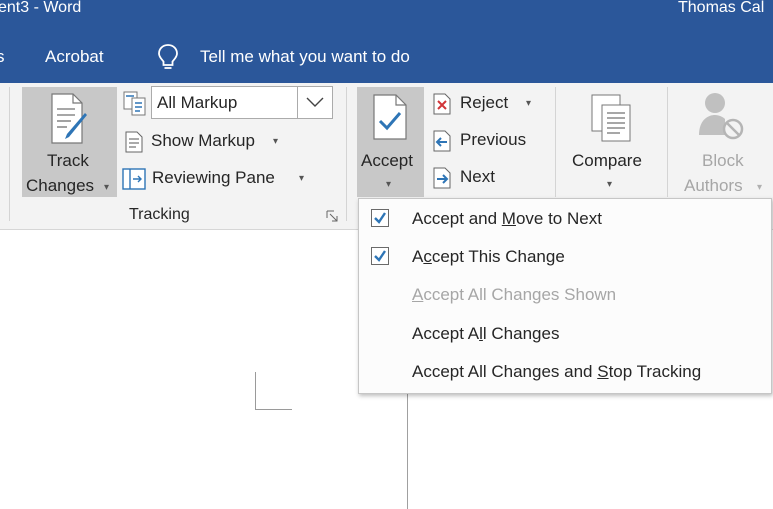 Image resolution: width=773 pixels, height=509 pixels. What do you see at coordinates (134, 179) in the screenshot?
I see `reviewing-pane-icon` at bounding box center [134, 179].